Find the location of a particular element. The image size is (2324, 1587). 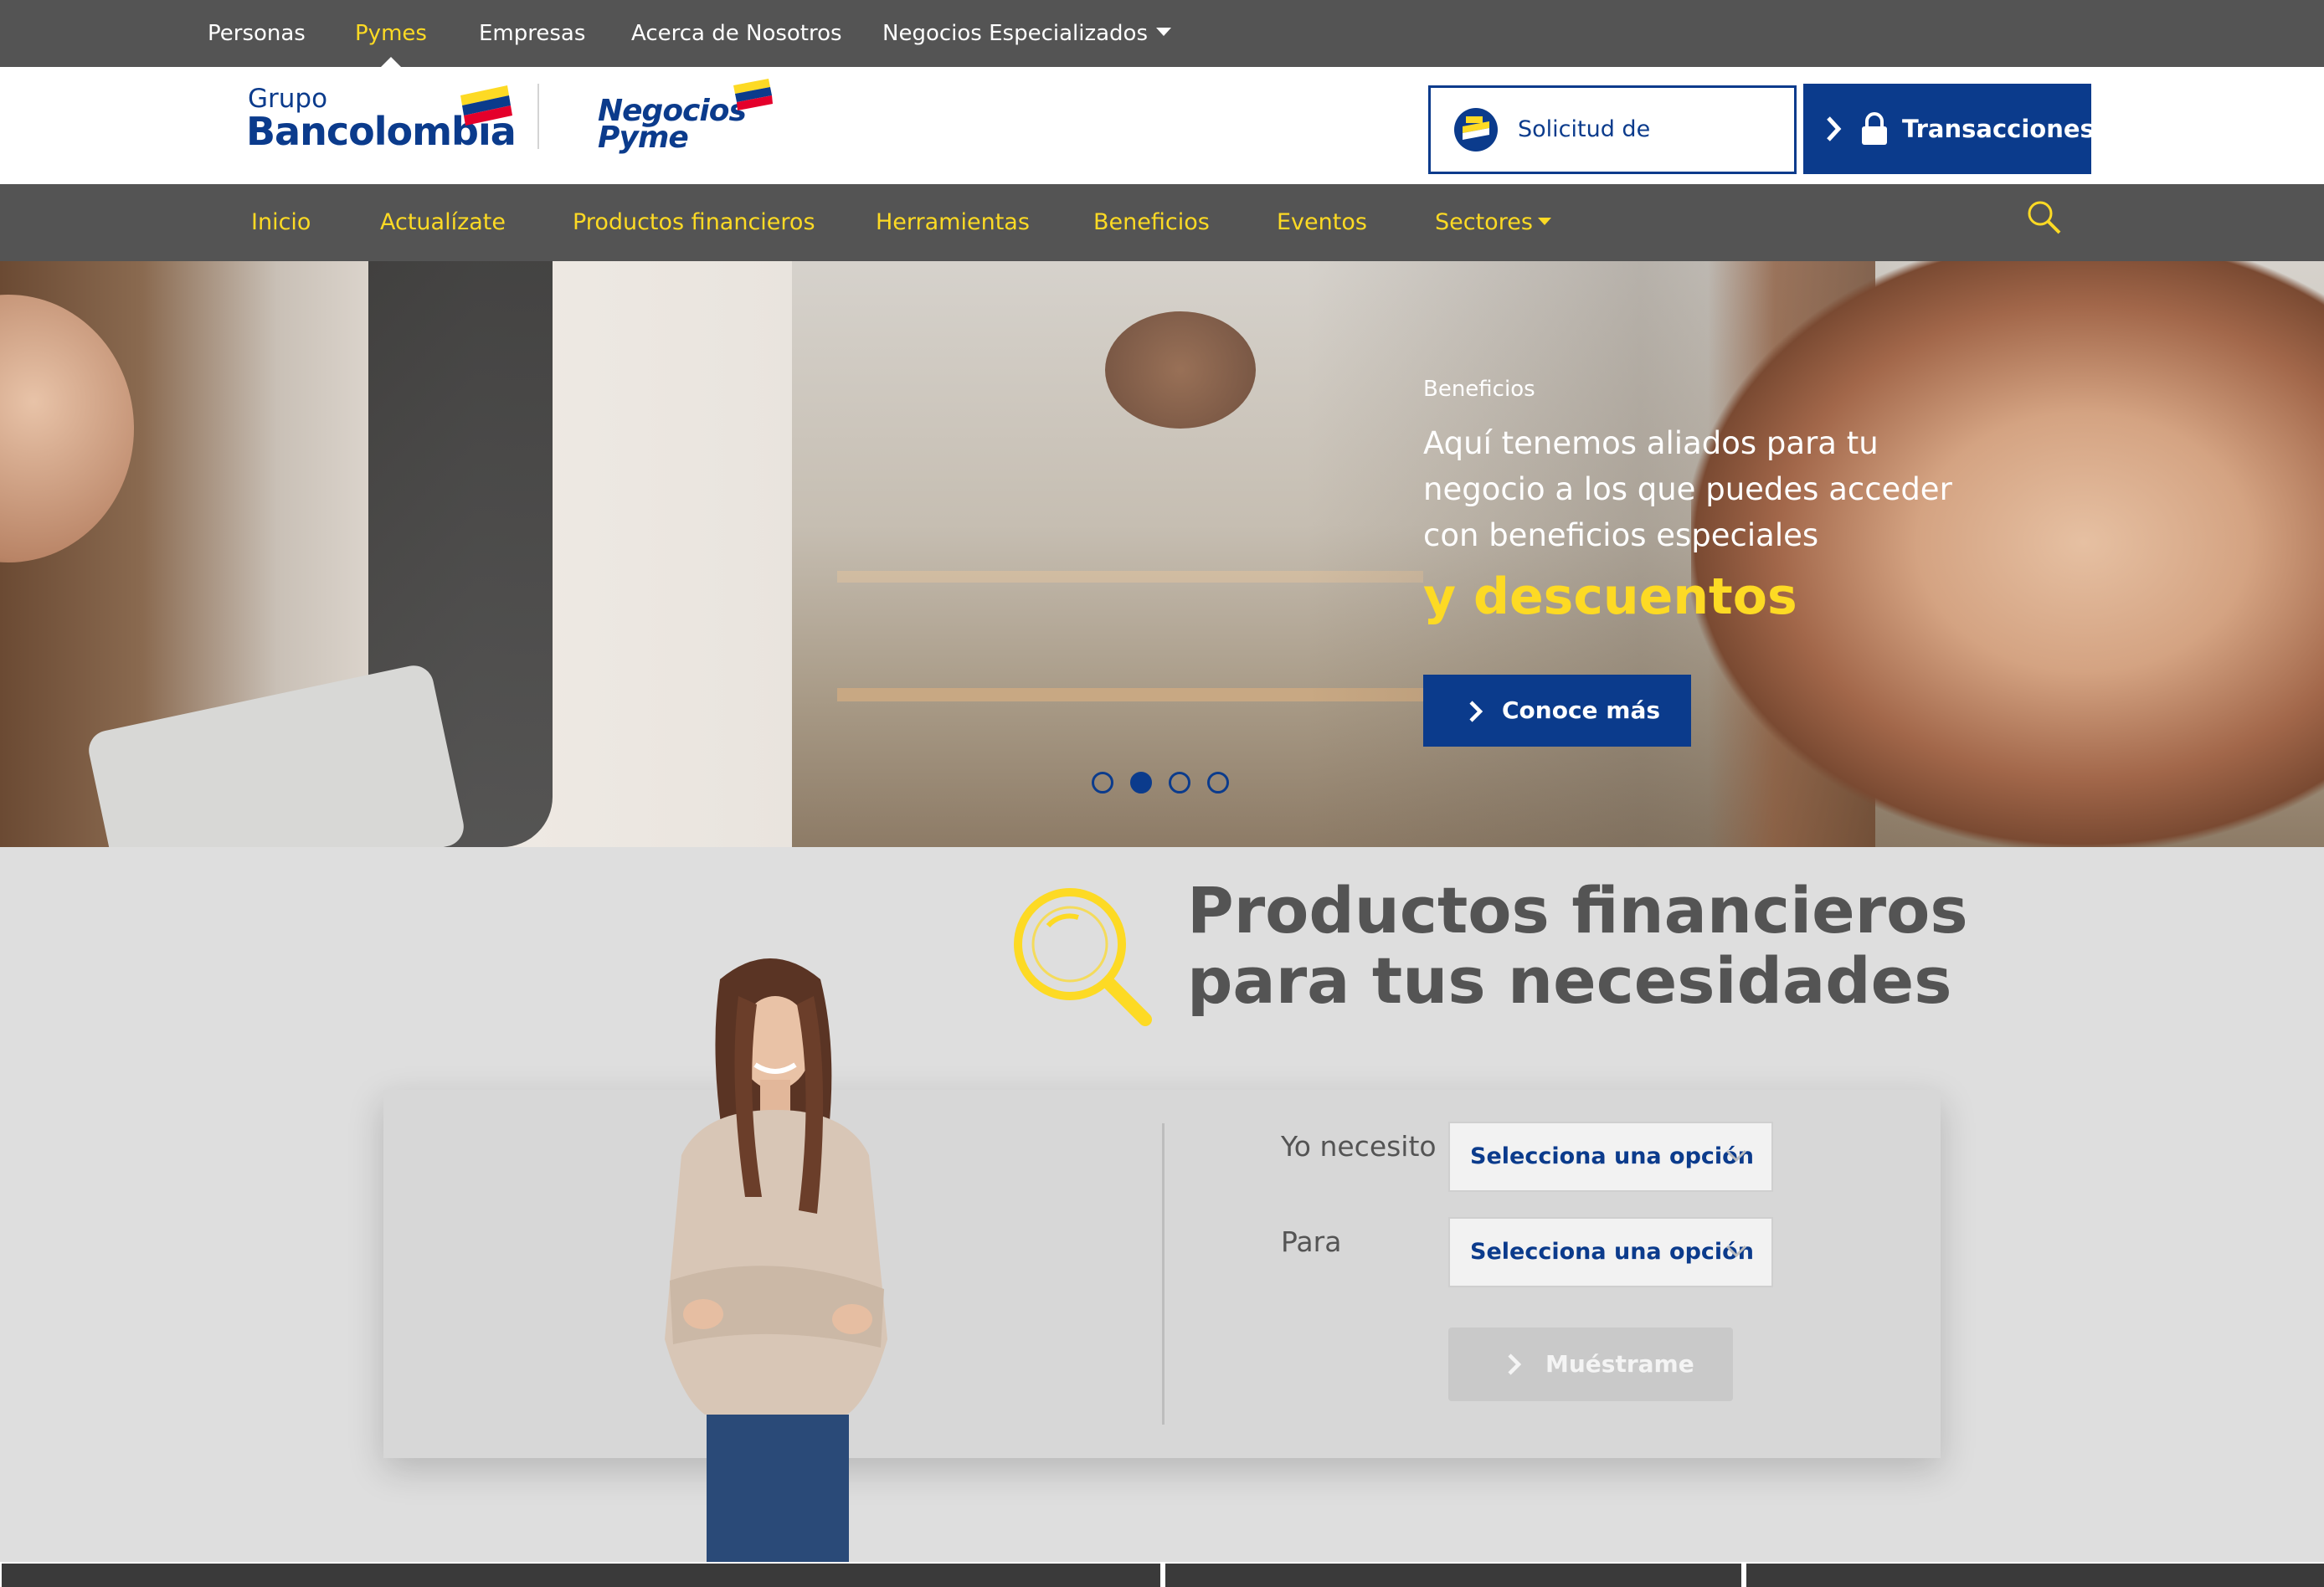

hero-kicker: Beneficios is located at coordinates (1479, 390).